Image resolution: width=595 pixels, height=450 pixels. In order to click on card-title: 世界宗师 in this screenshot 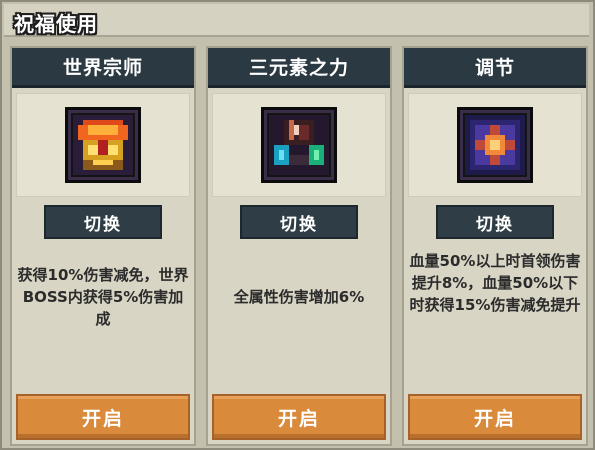, I will do `click(103, 68)`.